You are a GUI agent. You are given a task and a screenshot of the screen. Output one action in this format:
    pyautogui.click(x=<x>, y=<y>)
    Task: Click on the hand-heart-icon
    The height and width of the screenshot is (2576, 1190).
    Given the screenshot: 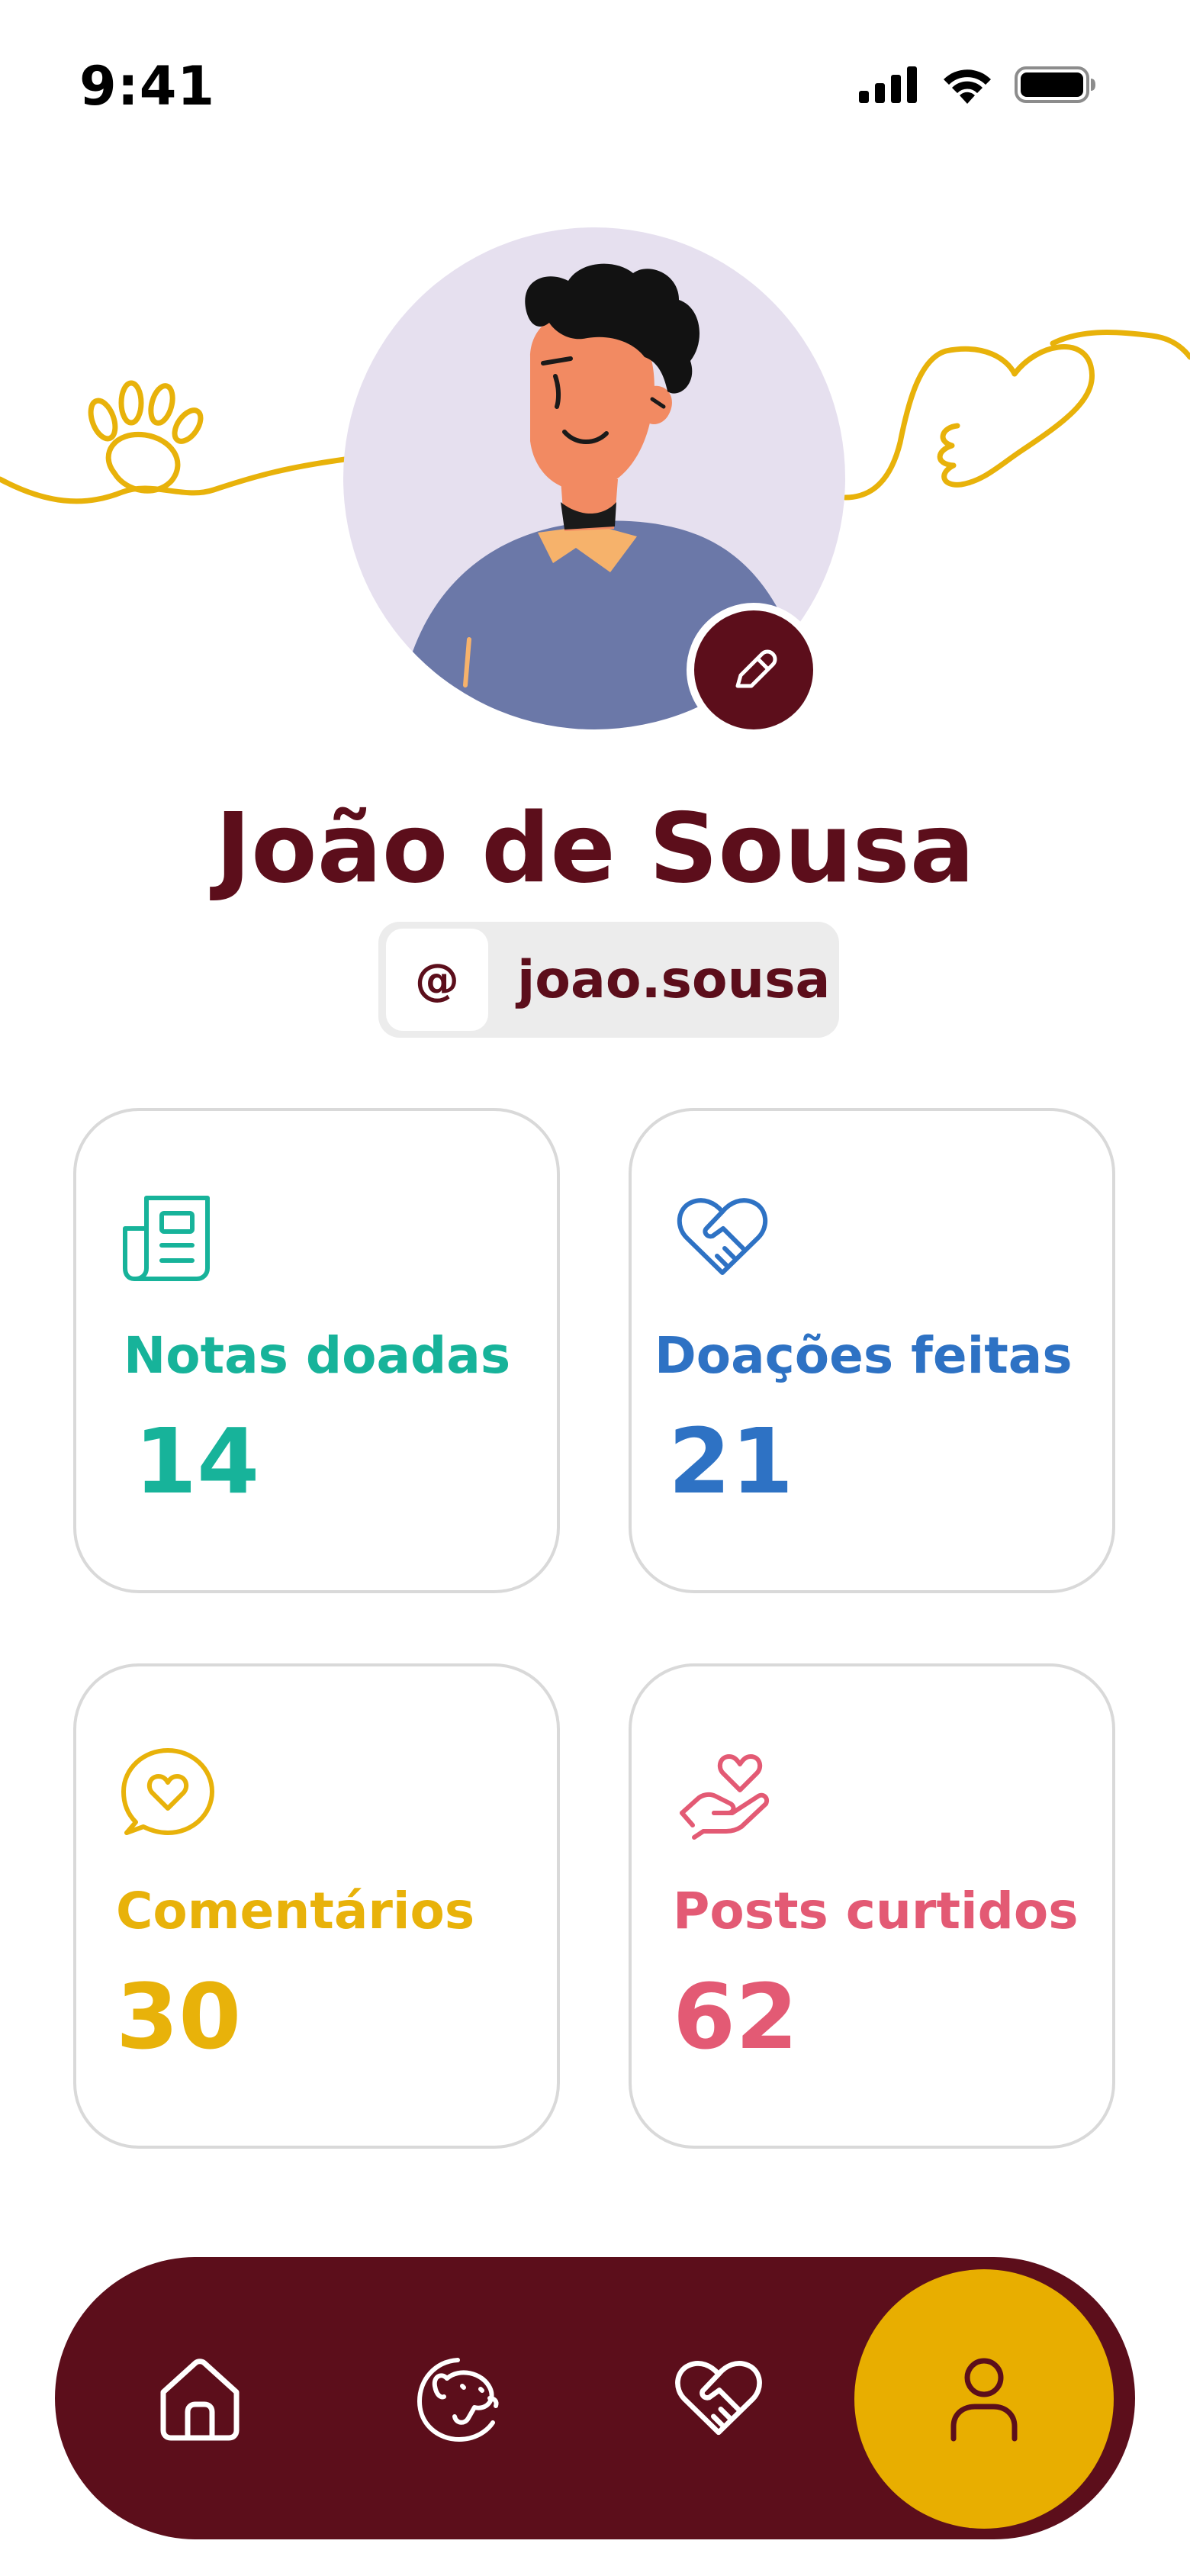 What is the action you would take?
    pyautogui.click(x=724, y=1797)
    